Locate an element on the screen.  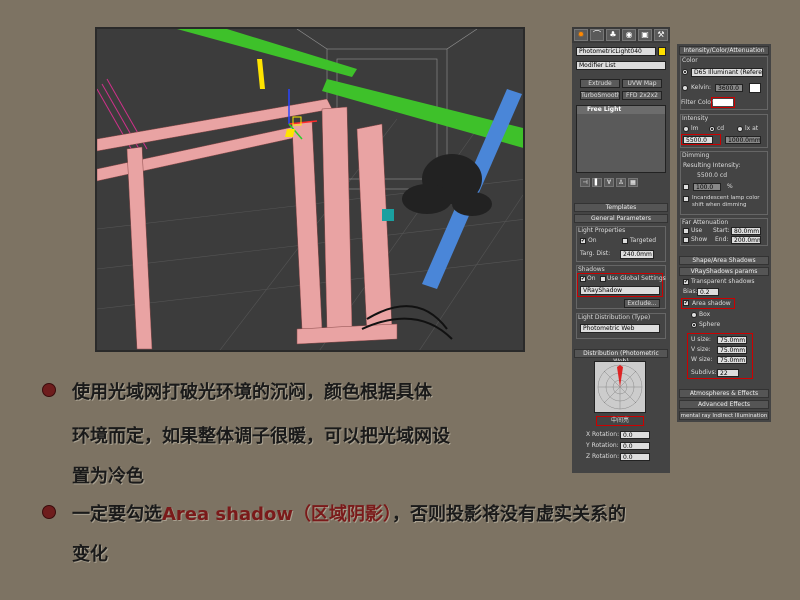
stack-item-free-light: Free Light is located at coordinates (621, 110).